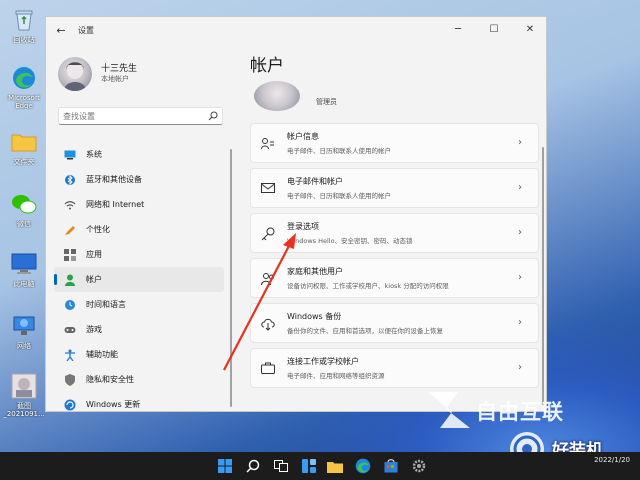  I want to click on sidebar-item-label: 辅助功能, so click(102, 354).